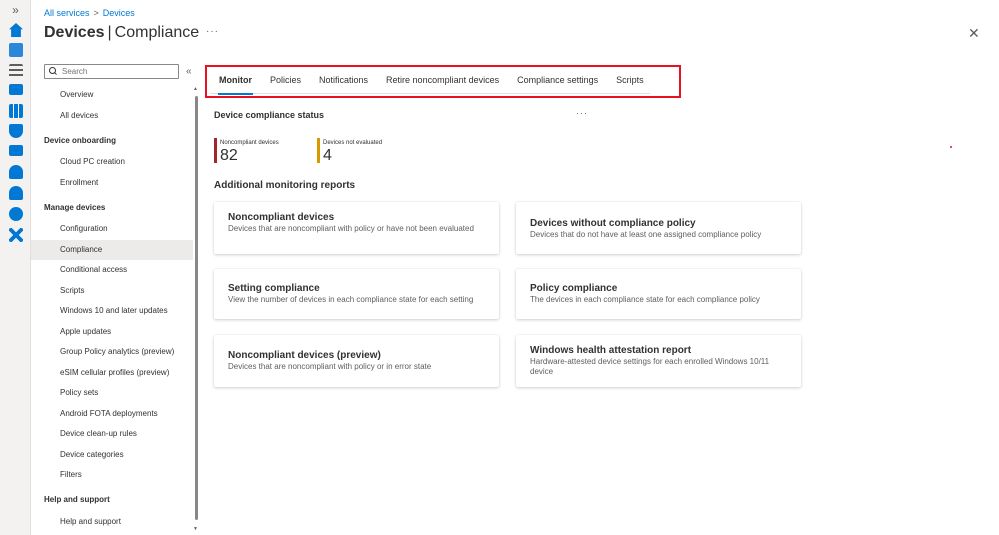  I want to click on home-icon, so click(16, 30).